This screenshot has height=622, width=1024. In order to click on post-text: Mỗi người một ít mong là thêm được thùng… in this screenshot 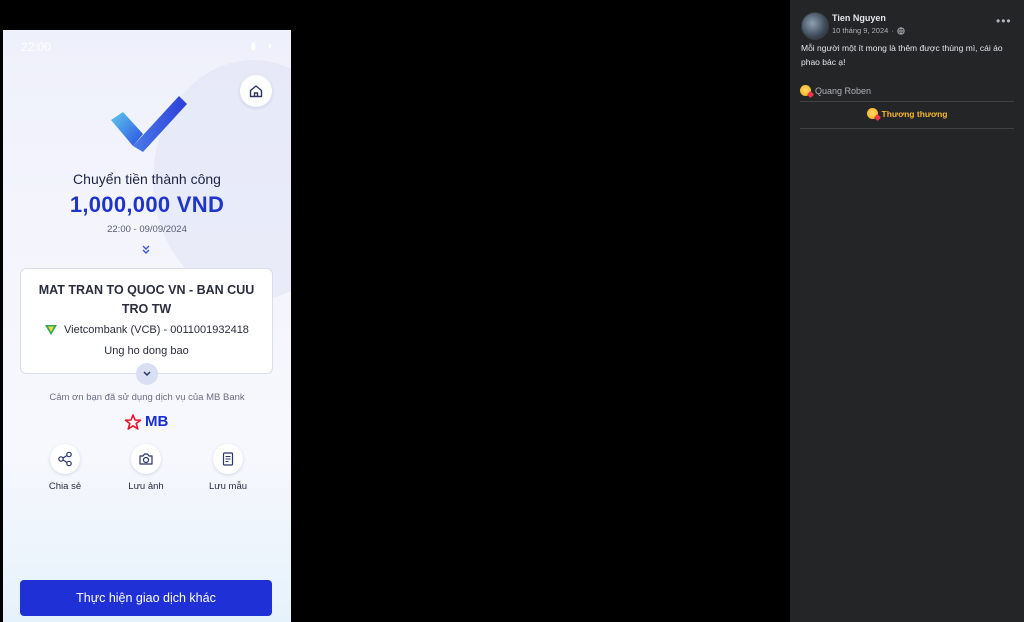, I will do `click(902, 55)`.